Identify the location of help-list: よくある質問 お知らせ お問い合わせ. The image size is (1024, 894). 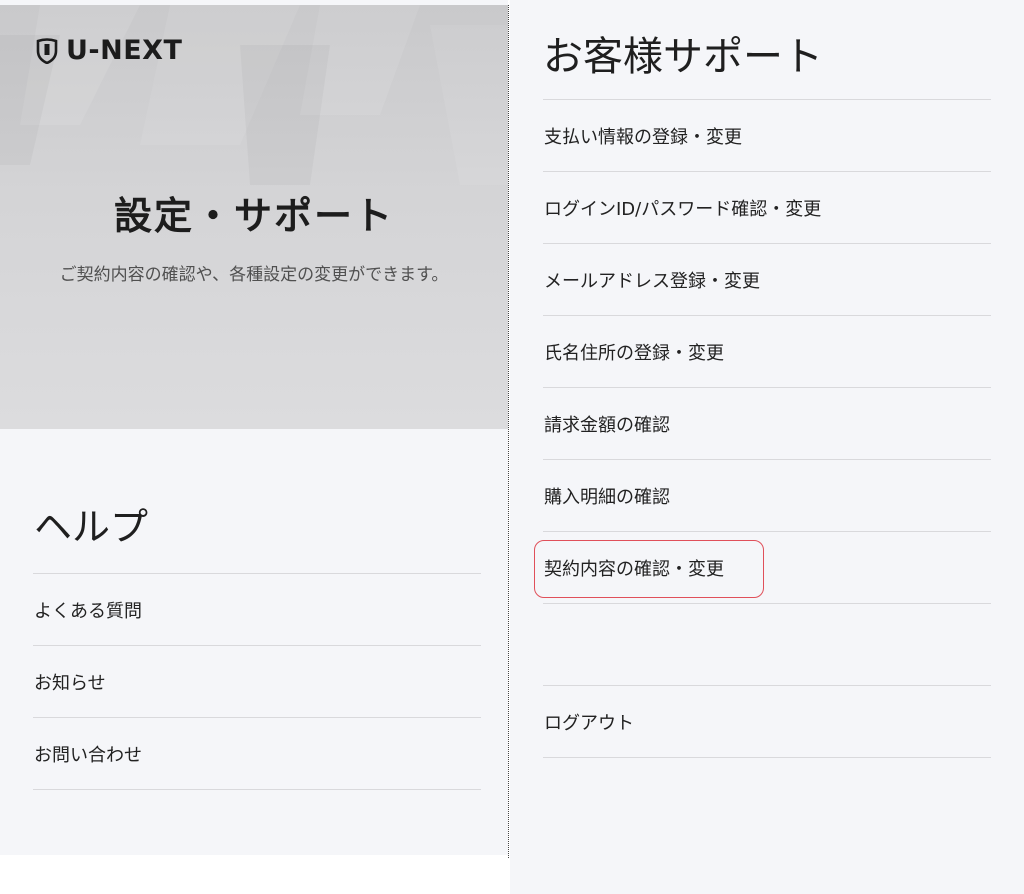
(257, 681).